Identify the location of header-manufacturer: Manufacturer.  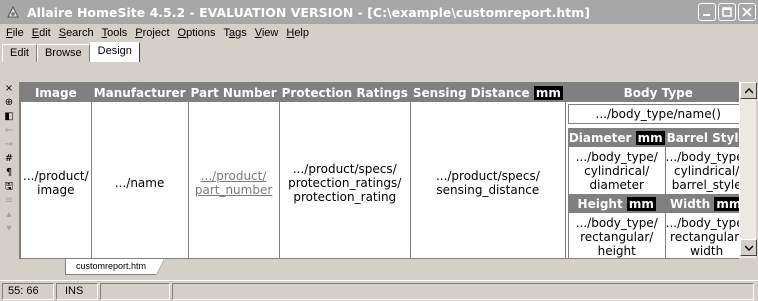
(139, 92).